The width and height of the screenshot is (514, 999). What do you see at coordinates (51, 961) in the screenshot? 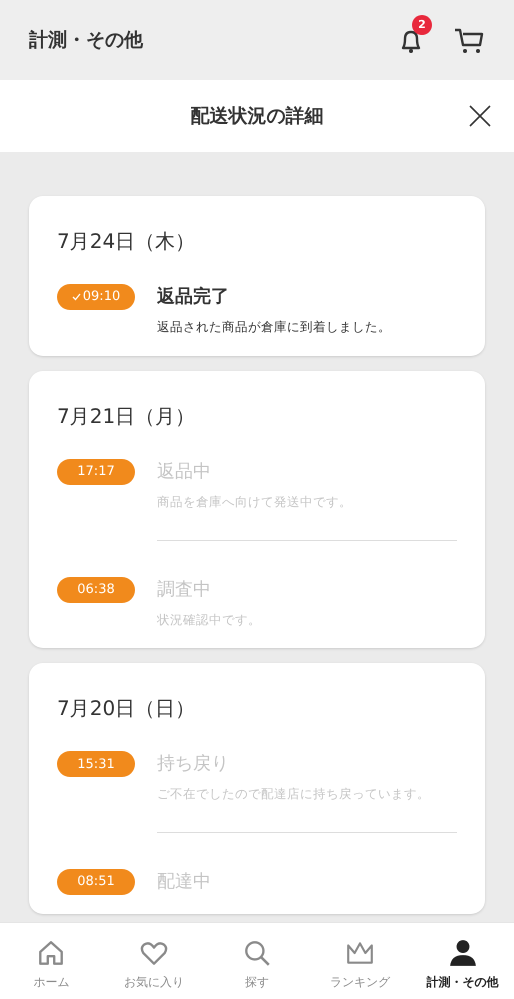
I see `tab-item: ホーム` at bounding box center [51, 961].